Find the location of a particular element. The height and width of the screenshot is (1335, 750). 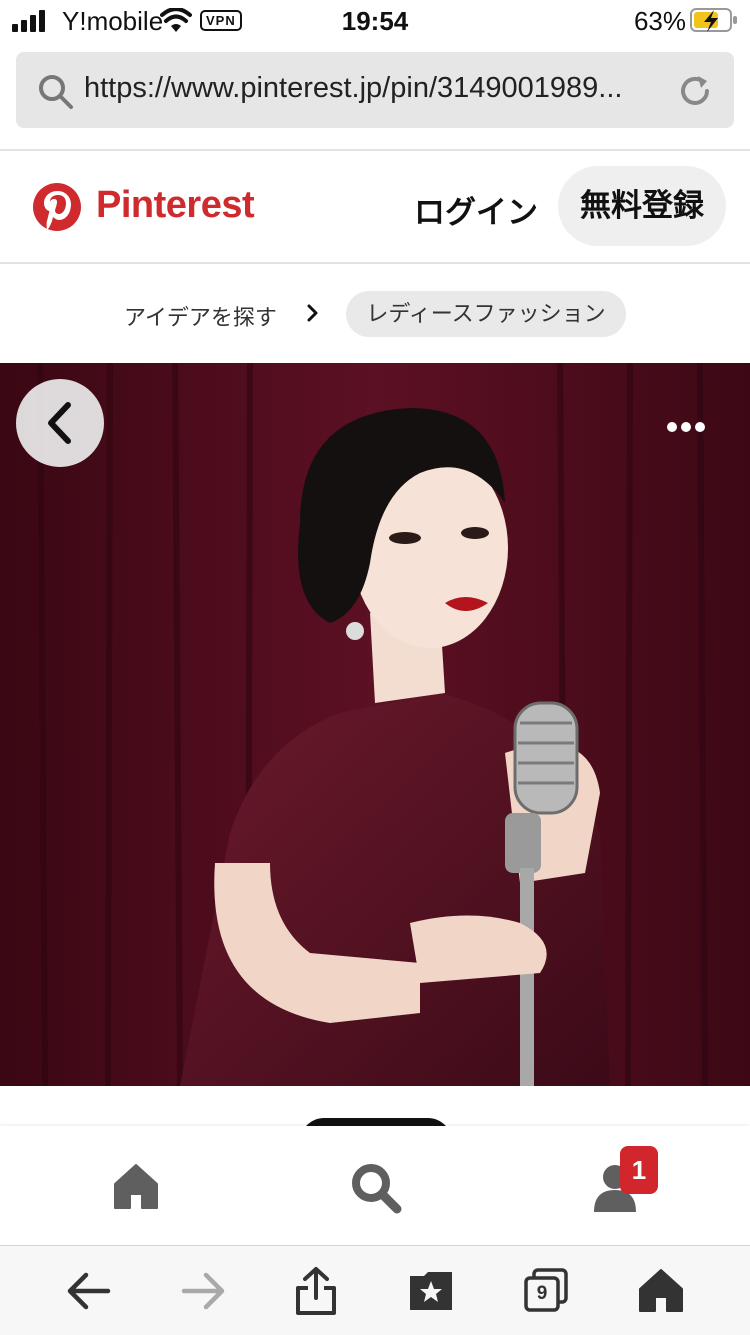

chevron-right-icon is located at coordinates (312, 313).